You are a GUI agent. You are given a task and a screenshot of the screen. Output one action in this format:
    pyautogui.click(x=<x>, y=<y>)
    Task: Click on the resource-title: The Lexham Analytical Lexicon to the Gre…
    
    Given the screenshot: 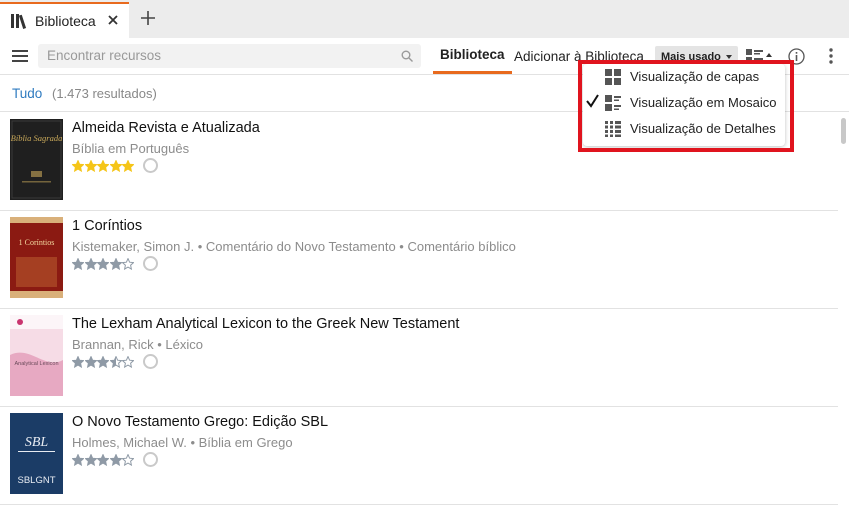 What is the action you would take?
    pyautogui.click(x=265, y=324)
    